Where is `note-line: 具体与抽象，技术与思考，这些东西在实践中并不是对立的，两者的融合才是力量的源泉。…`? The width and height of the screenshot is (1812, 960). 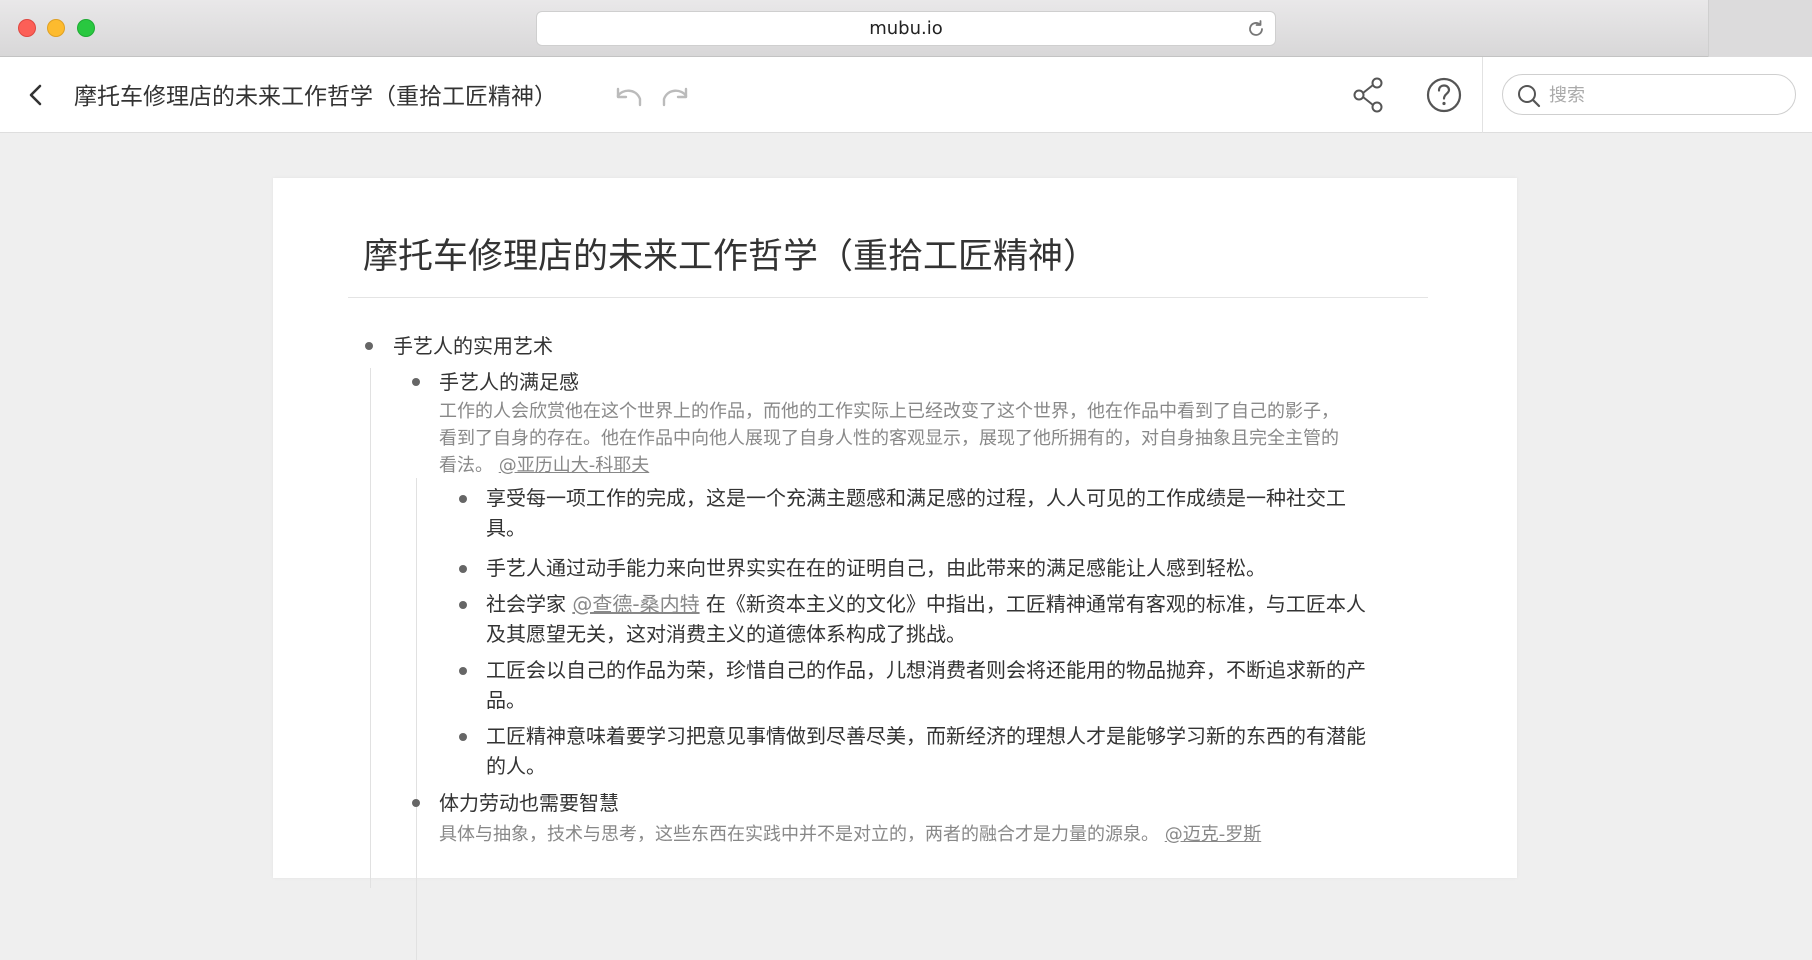 note-line: 具体与抽象，技术与思考，这些东西在实践中并不是对立的，两者的融合才是力量的源泉。… is located at coordinates (939, 834).